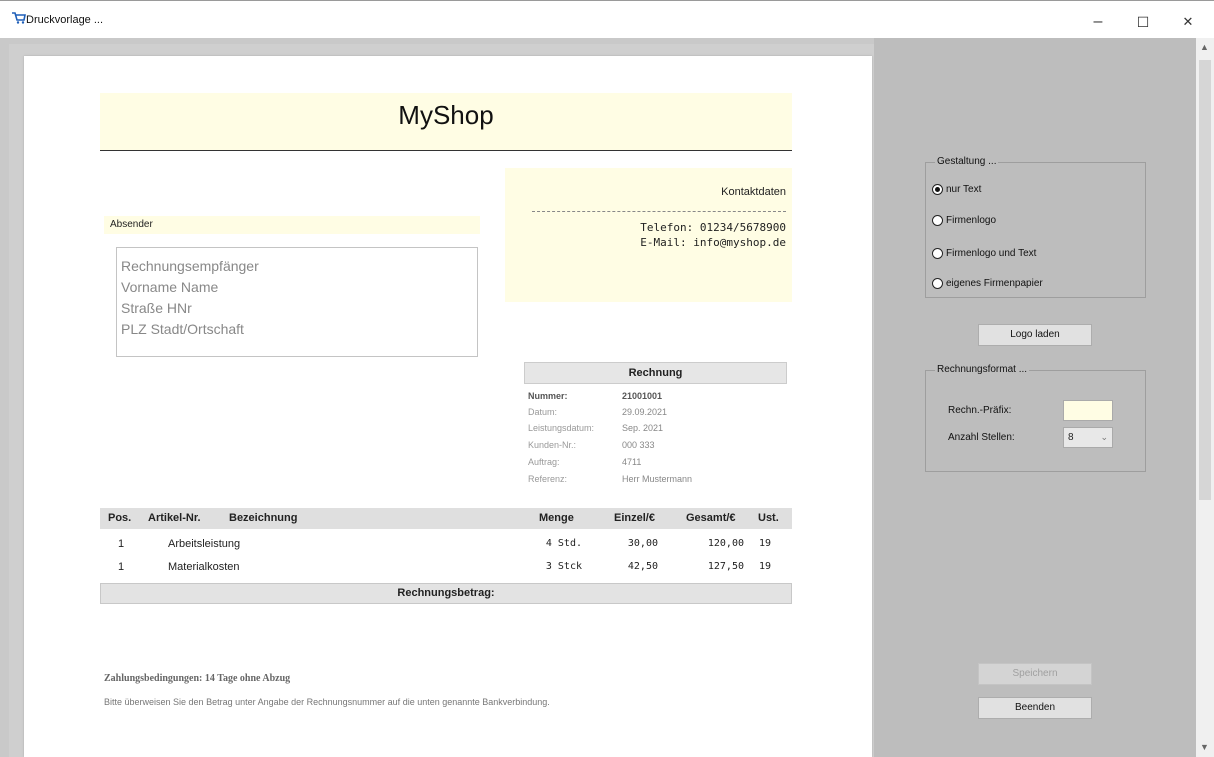 The image size is (1214, 757). I want to click on detail-label: Auftrag:, so click(544, 462).